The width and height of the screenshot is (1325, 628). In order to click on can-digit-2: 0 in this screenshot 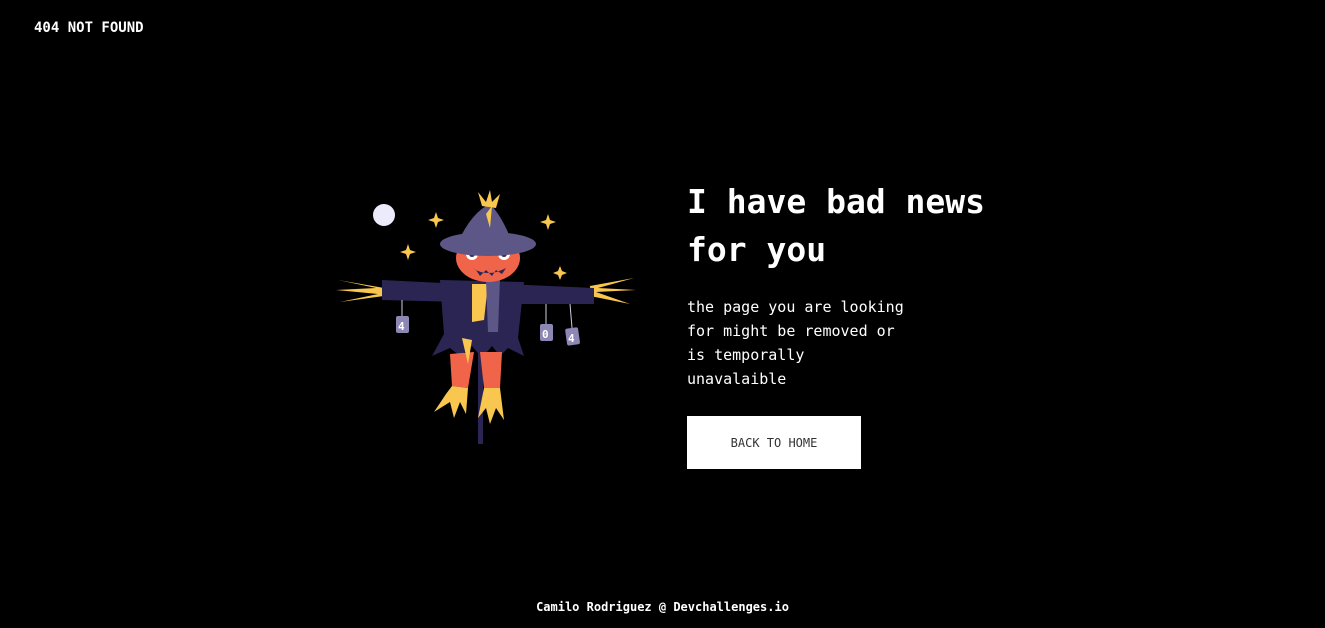, I will do `click(545, 334)`.